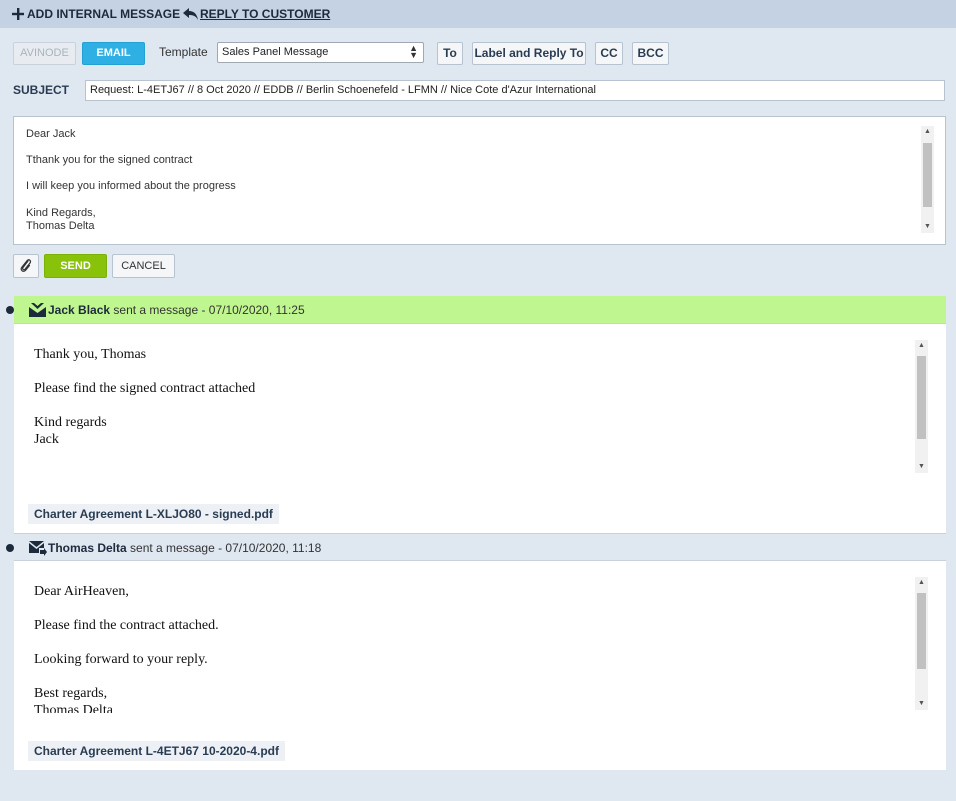 This screenshot has height=801, width=956. I want to click on send-button: SEND, so click(75, 266).